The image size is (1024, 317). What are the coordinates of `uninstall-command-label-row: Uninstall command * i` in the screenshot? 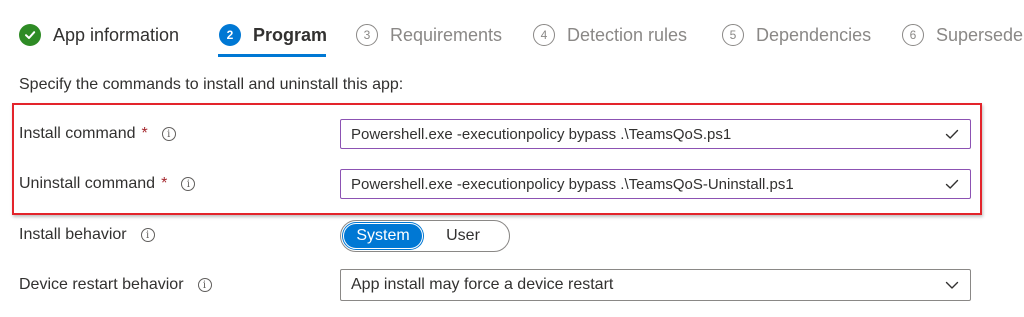 It's located at (107, 184).